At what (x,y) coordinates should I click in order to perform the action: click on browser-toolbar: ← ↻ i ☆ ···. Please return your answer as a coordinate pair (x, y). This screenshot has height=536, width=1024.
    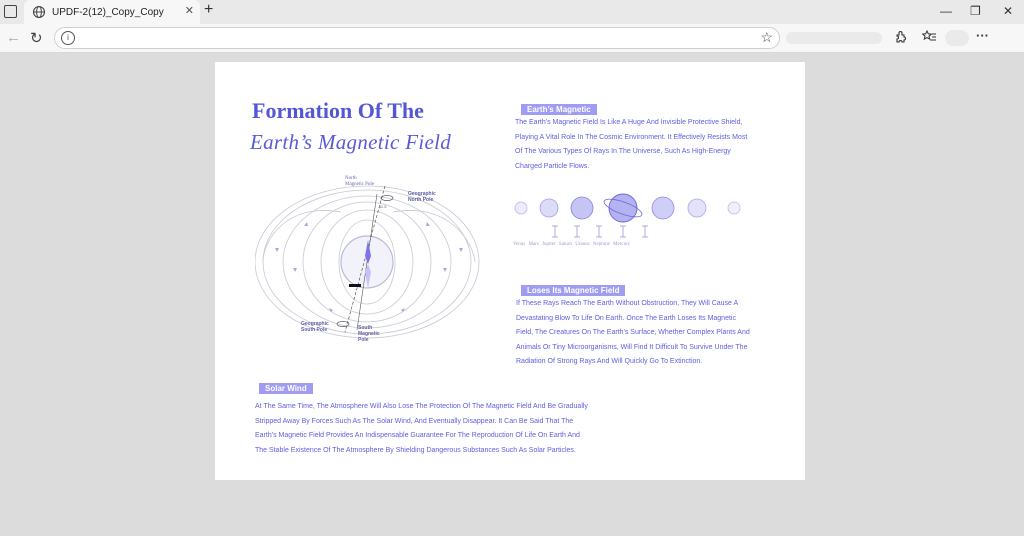
    Looking at the image, I should click on (512, 38).